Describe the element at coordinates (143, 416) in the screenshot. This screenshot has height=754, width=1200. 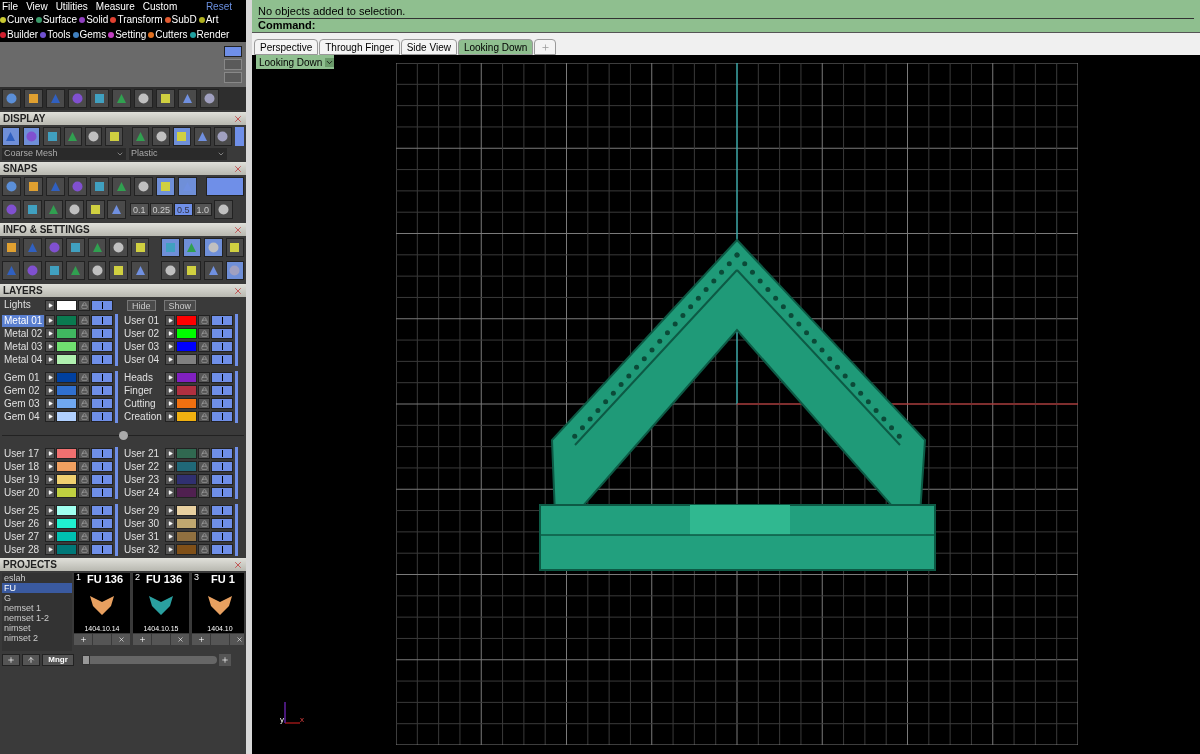
I see `layer-name: Creation` at that location.